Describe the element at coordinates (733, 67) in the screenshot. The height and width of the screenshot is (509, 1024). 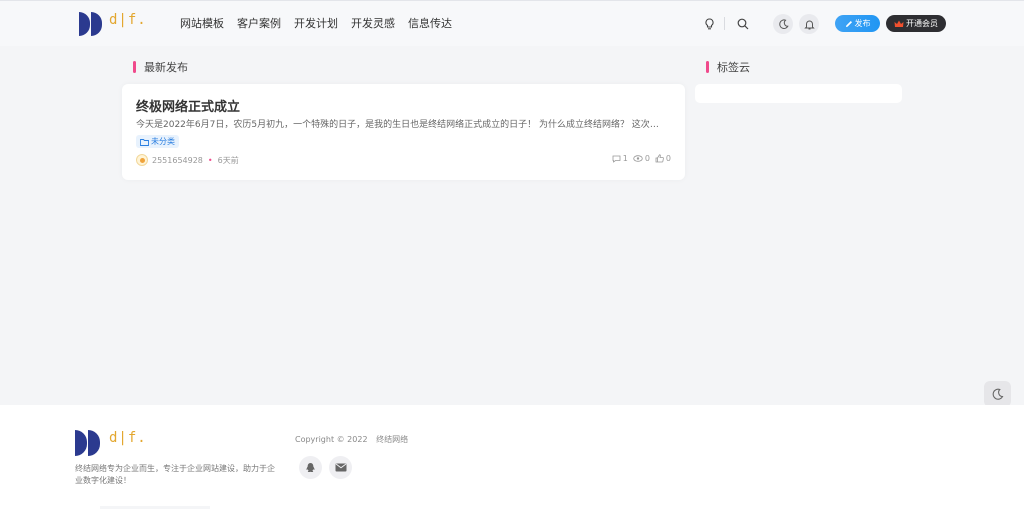
I see `tagcloud-title-text: 标签云` at that location.